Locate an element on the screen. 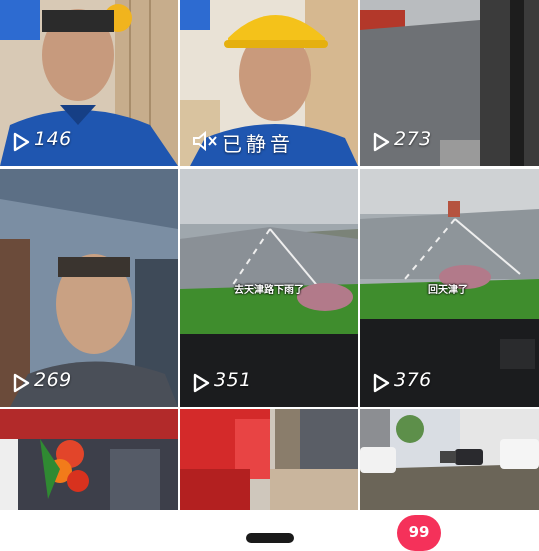  video-subtitle: 去天津路下雨了 is located at coordinates (269, 290).